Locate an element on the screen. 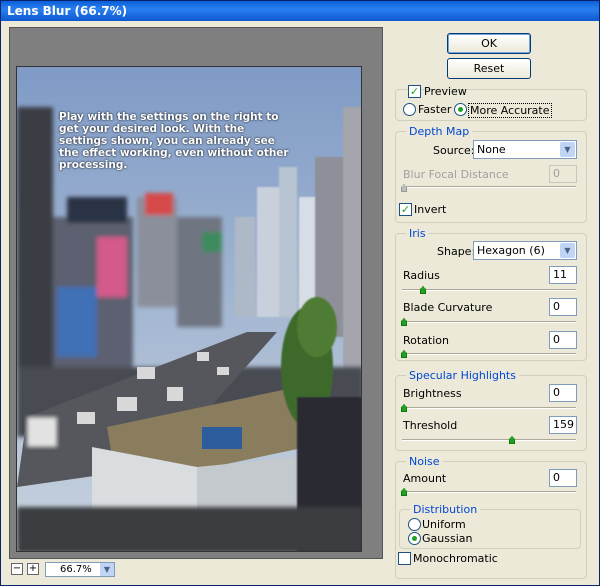 The width and height of the screenshot is (600, 586). rotation-input: 0 is located at coordinates (563, 340).